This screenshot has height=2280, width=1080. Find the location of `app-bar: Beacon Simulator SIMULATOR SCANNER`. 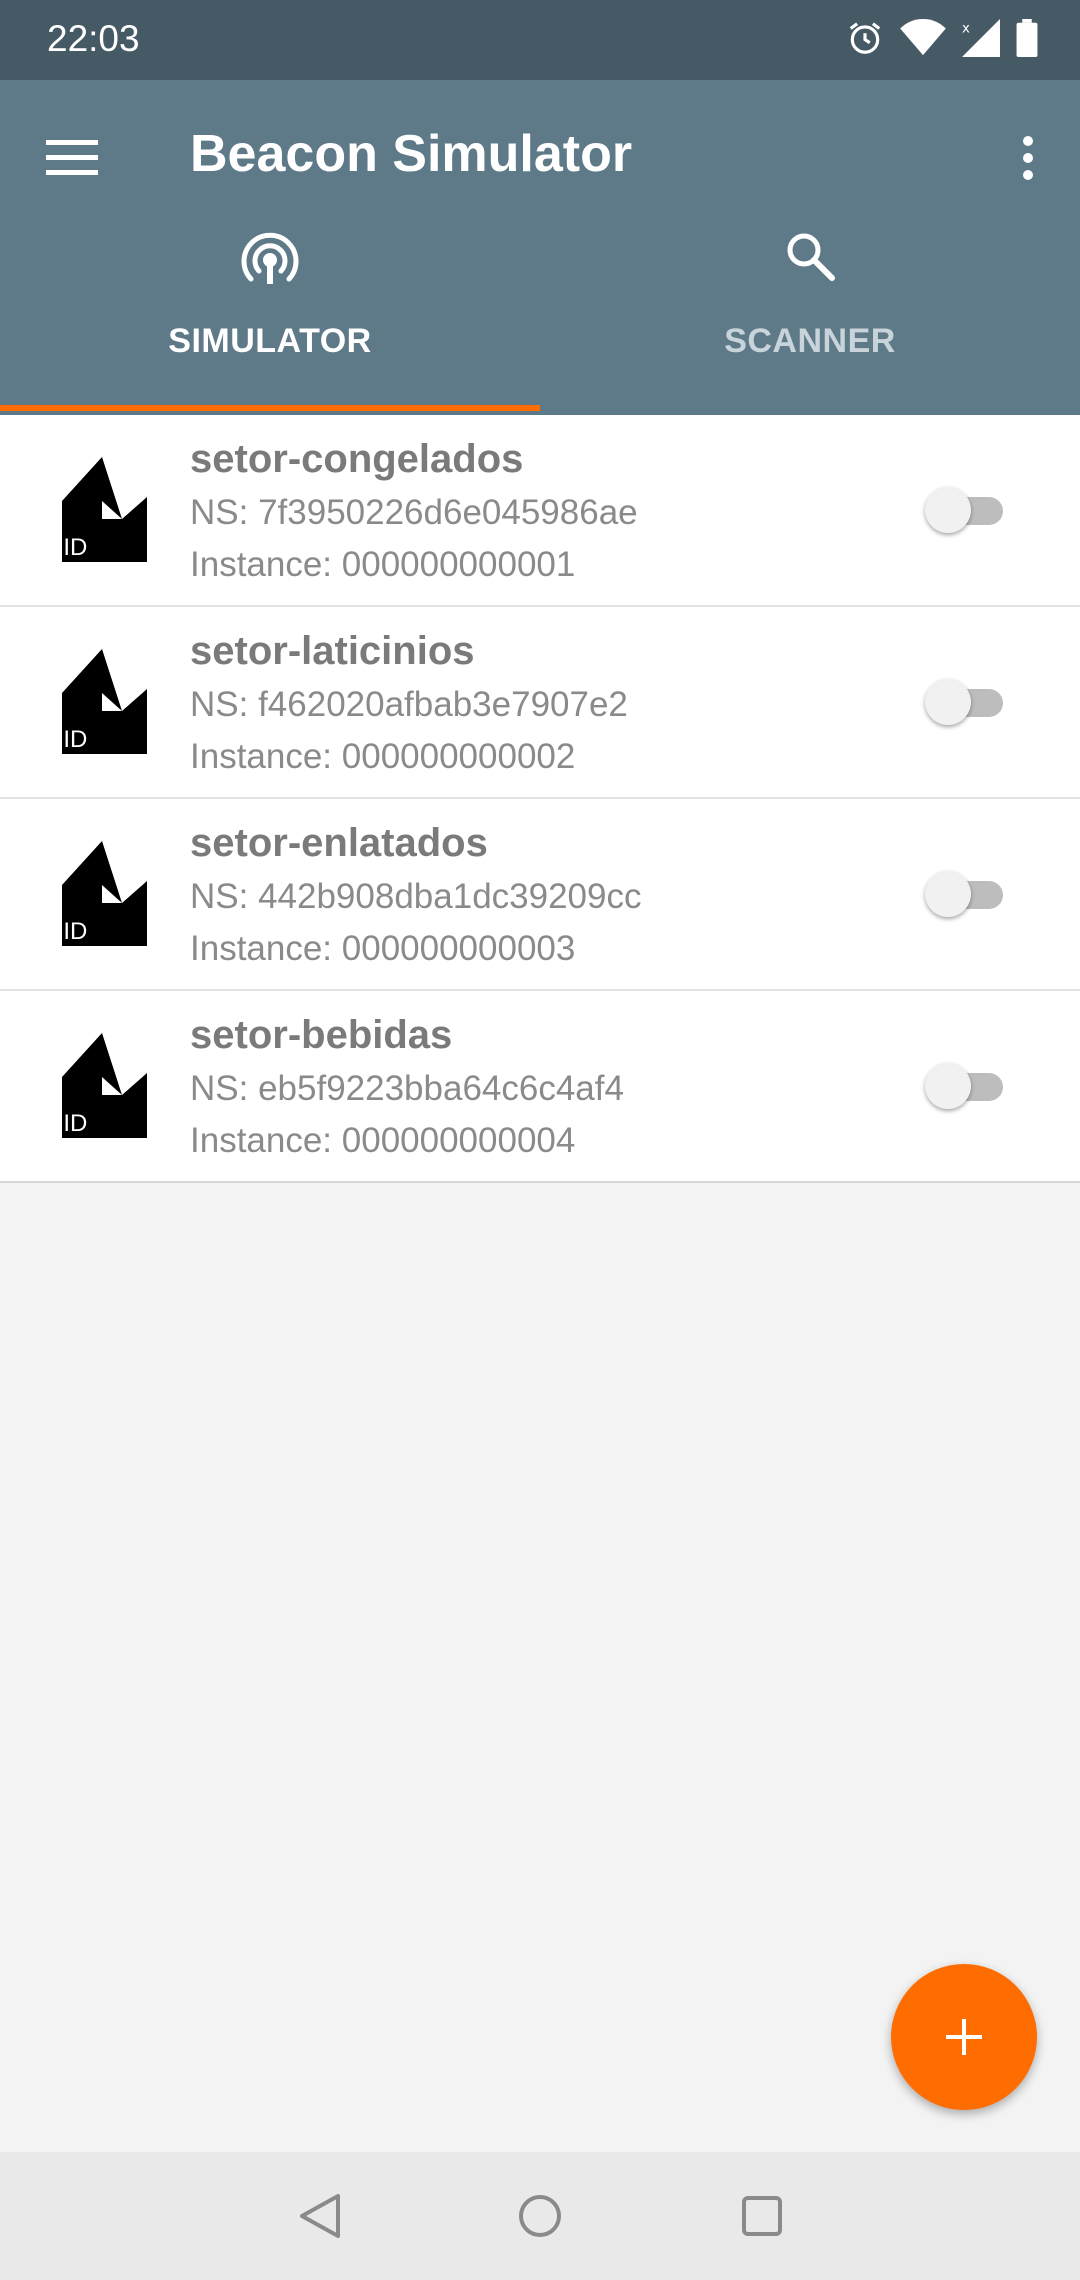

app-bar: Beacon Simulator SIMULATOR SCANNER is located at coordinates (540, 247).